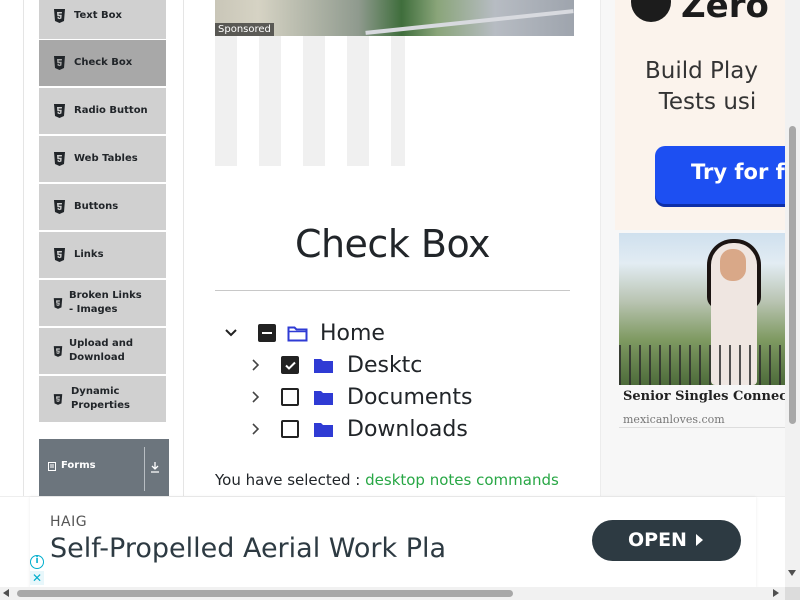 This screenshot has height=600, width=800. I want to click on sidebar-item-upload-download: Upload and Download, so click(102, 350).